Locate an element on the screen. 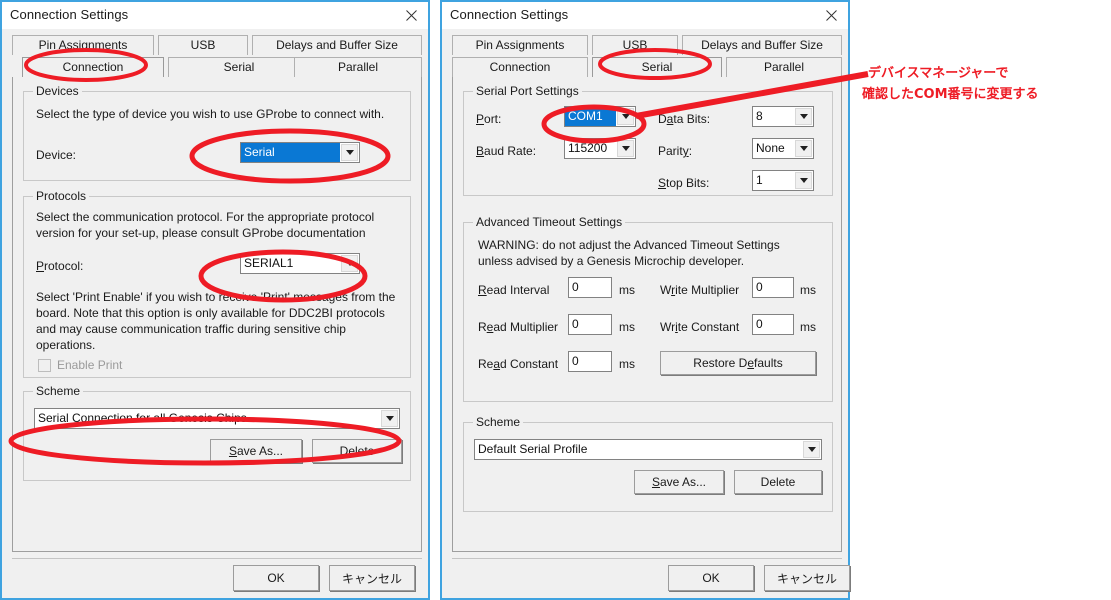 Image resolution: width=1111 pixels, height=600 pixels. port-combo-value: COM1 is located at coordinates (590, 116).